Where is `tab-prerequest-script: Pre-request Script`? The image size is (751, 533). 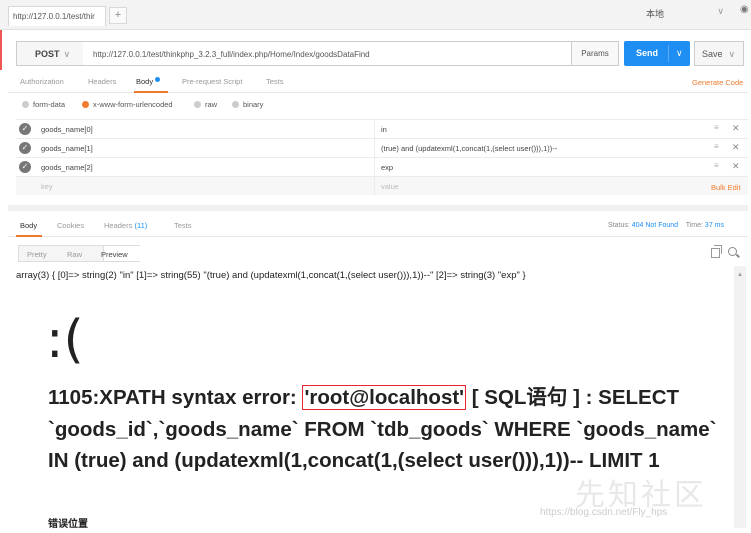 tab-prerequest-script: Pre-request Script is located at coordinates (212, 81).